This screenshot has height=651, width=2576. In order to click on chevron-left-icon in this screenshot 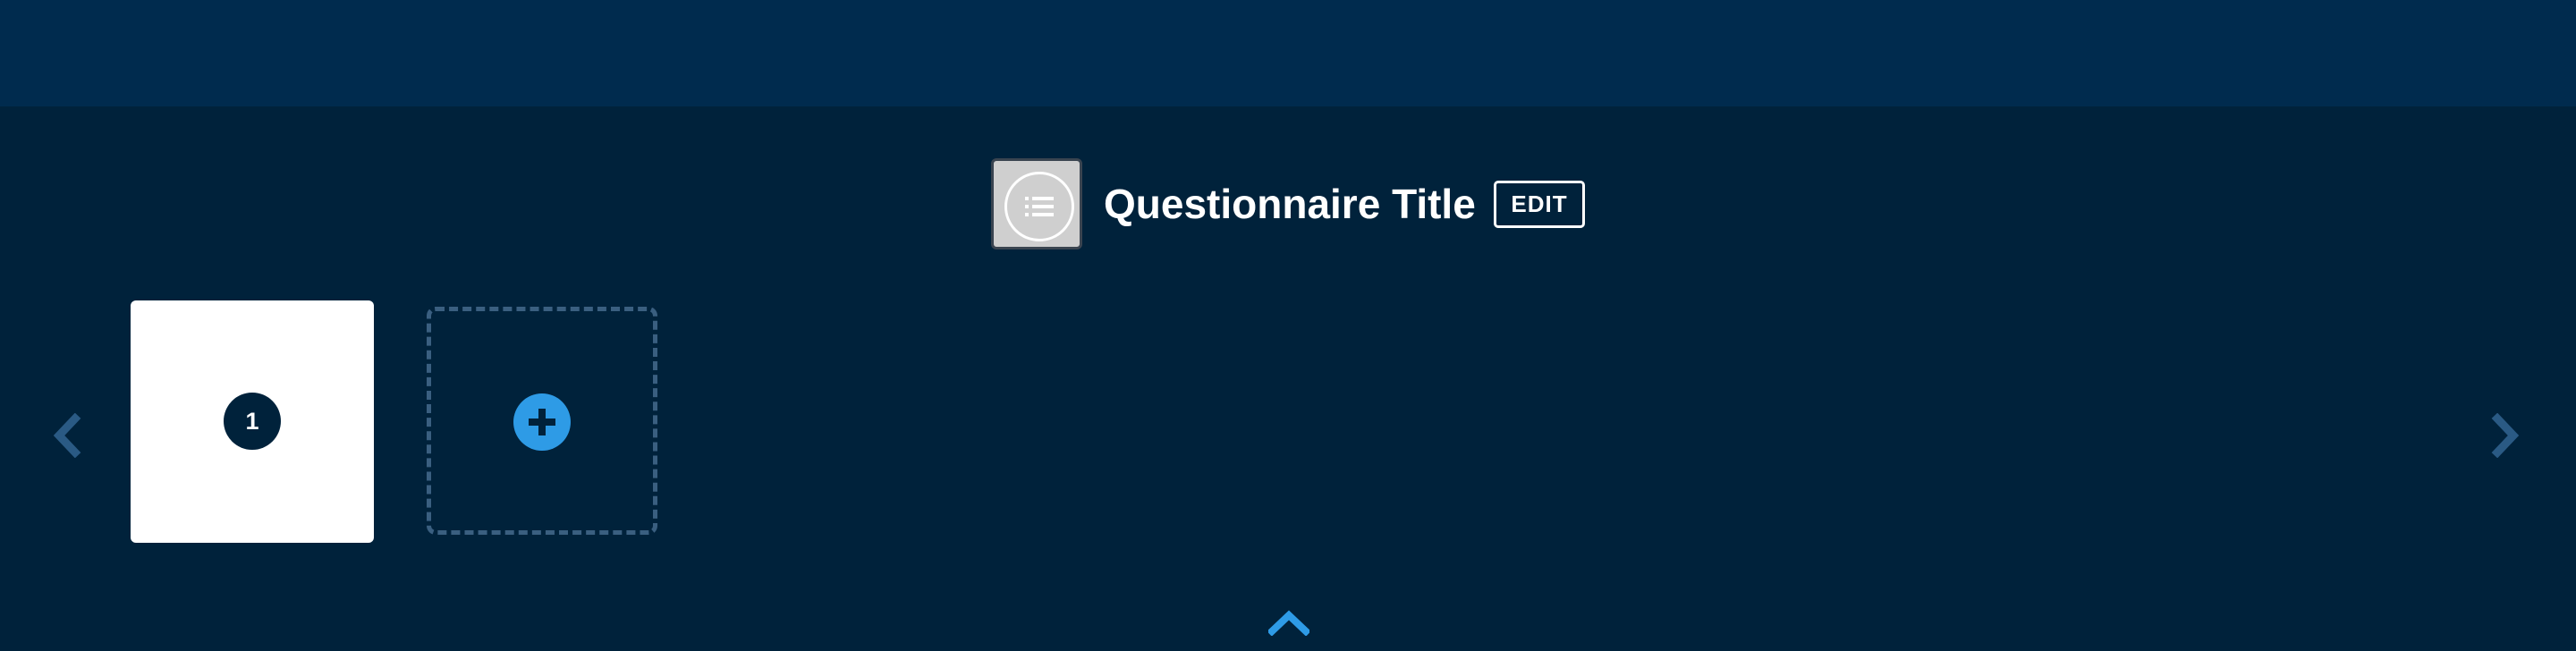, I will do `click(67, 435)`.